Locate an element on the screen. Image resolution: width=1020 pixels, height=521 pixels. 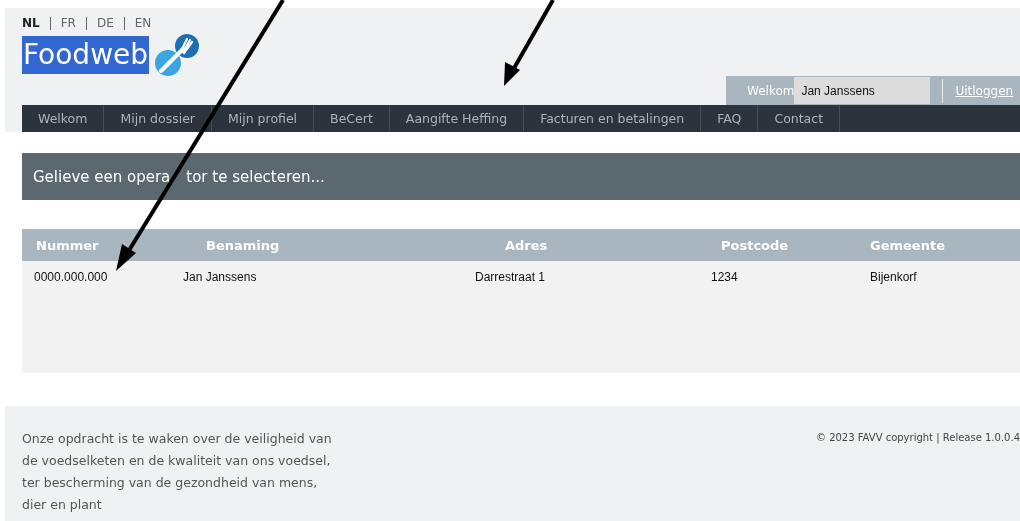
copyright-text: © 2023 FAVV copyright | Release 1.0.0.4 is located at coordinates (917, 437).